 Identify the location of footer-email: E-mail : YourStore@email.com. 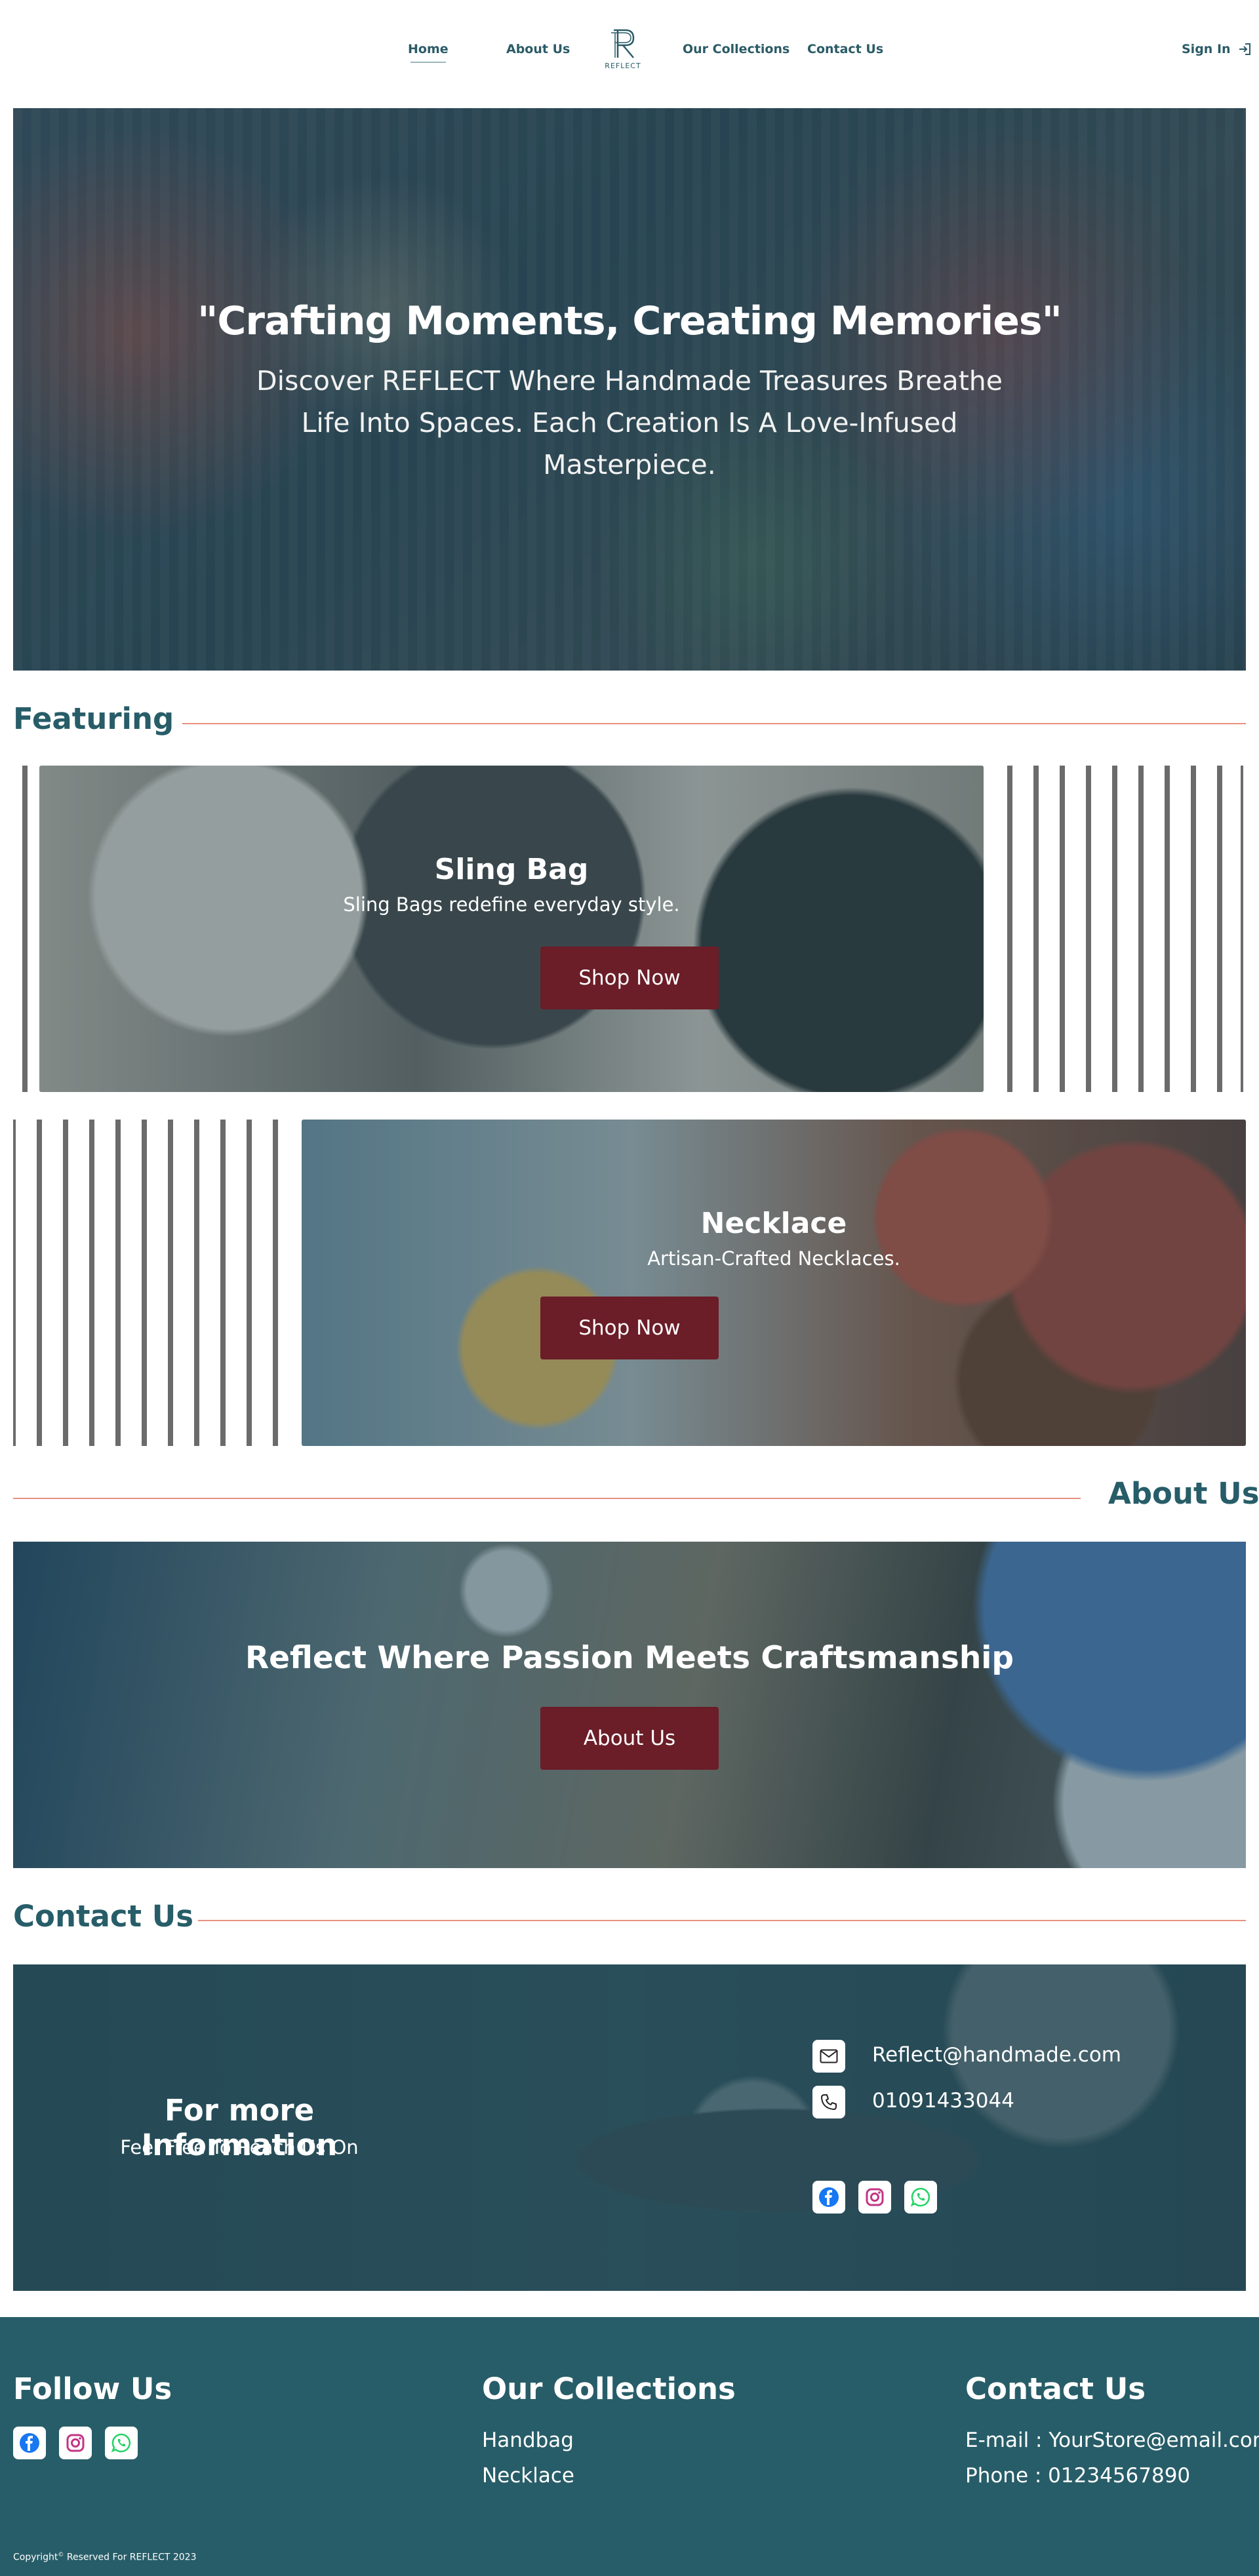
(1112, 2440).